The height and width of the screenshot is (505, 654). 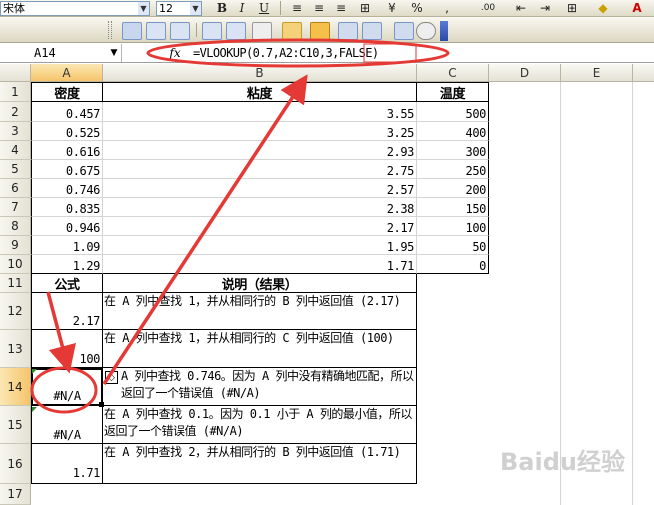 I want to click on arrow-to-result, so click(x=61, y=332).